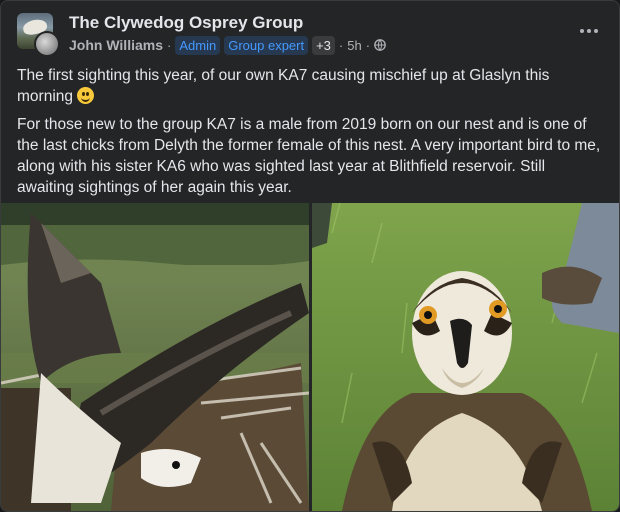  I want to click on author-name: John Williams, so click(116, 45).